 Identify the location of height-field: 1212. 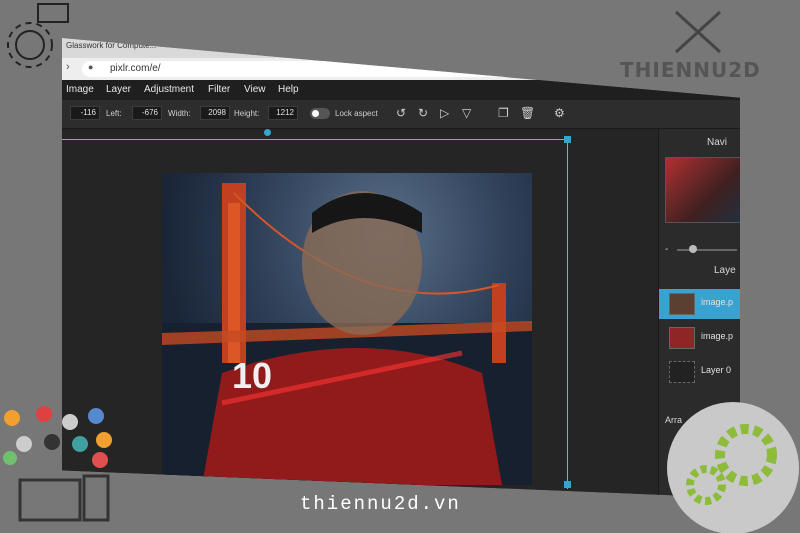
(283, 113).